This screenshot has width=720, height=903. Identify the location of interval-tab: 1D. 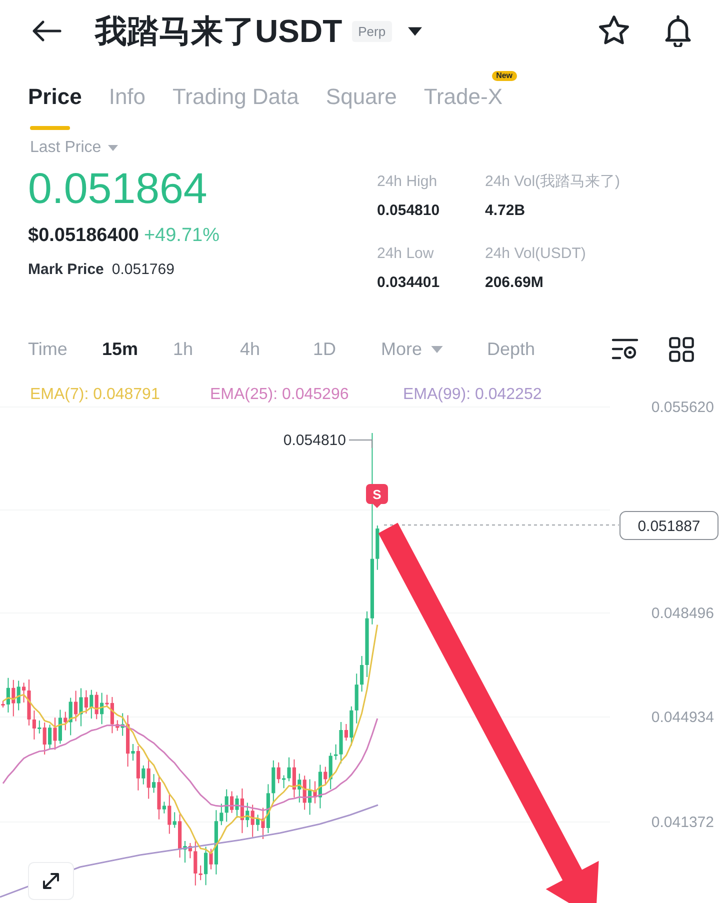
(347, 349).